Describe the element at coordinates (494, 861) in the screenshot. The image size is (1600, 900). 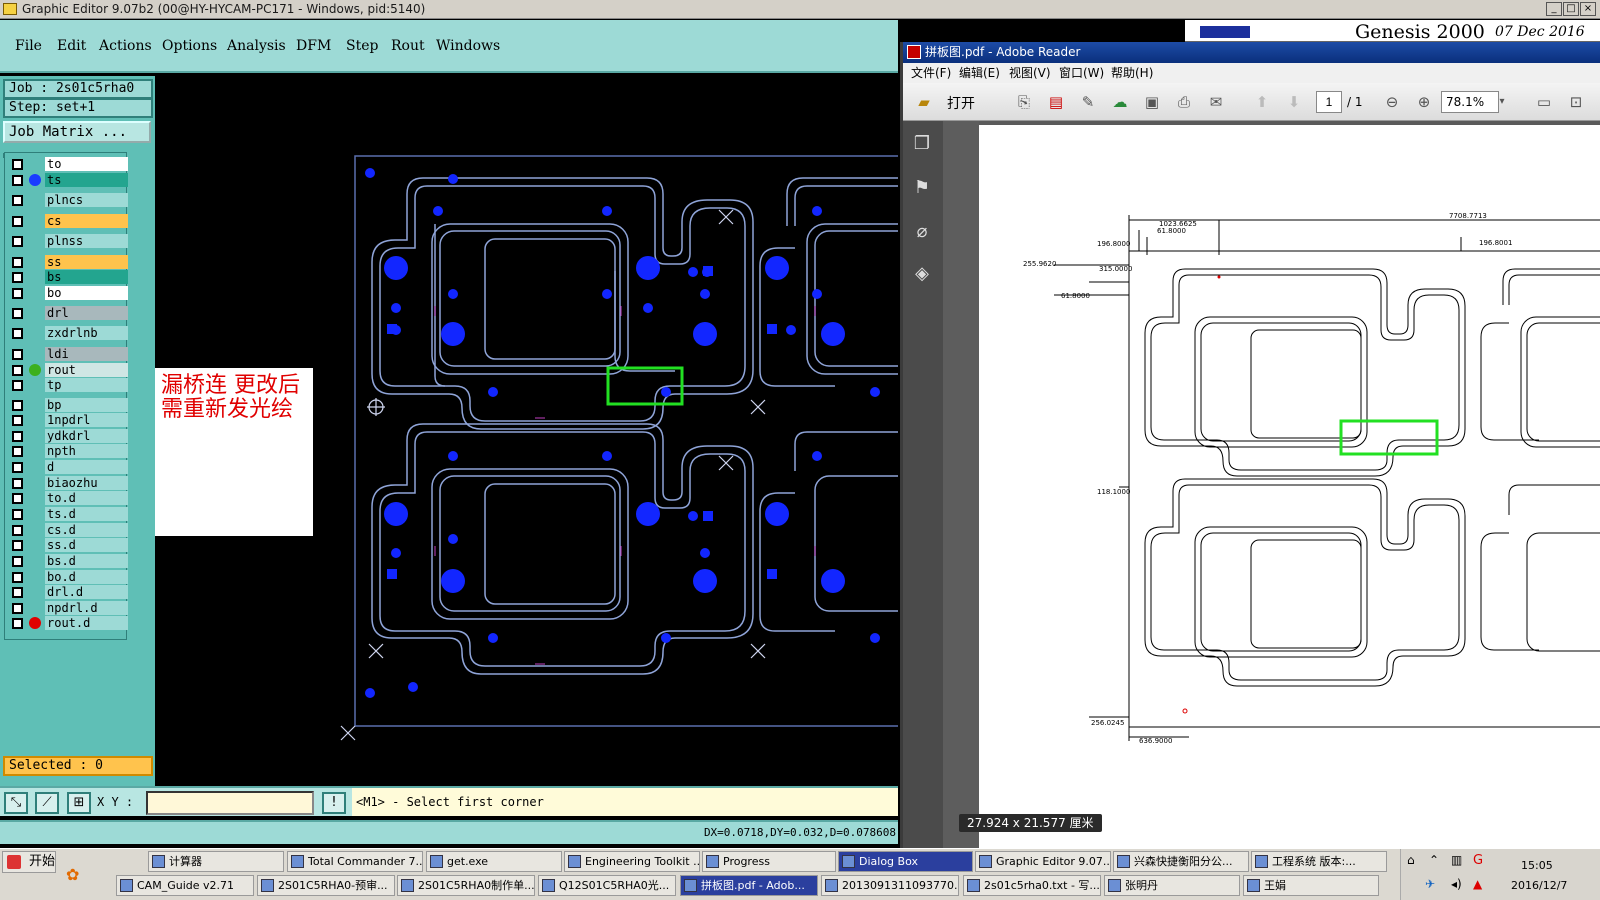
I see `taskbar-button: get.exe` at that location.